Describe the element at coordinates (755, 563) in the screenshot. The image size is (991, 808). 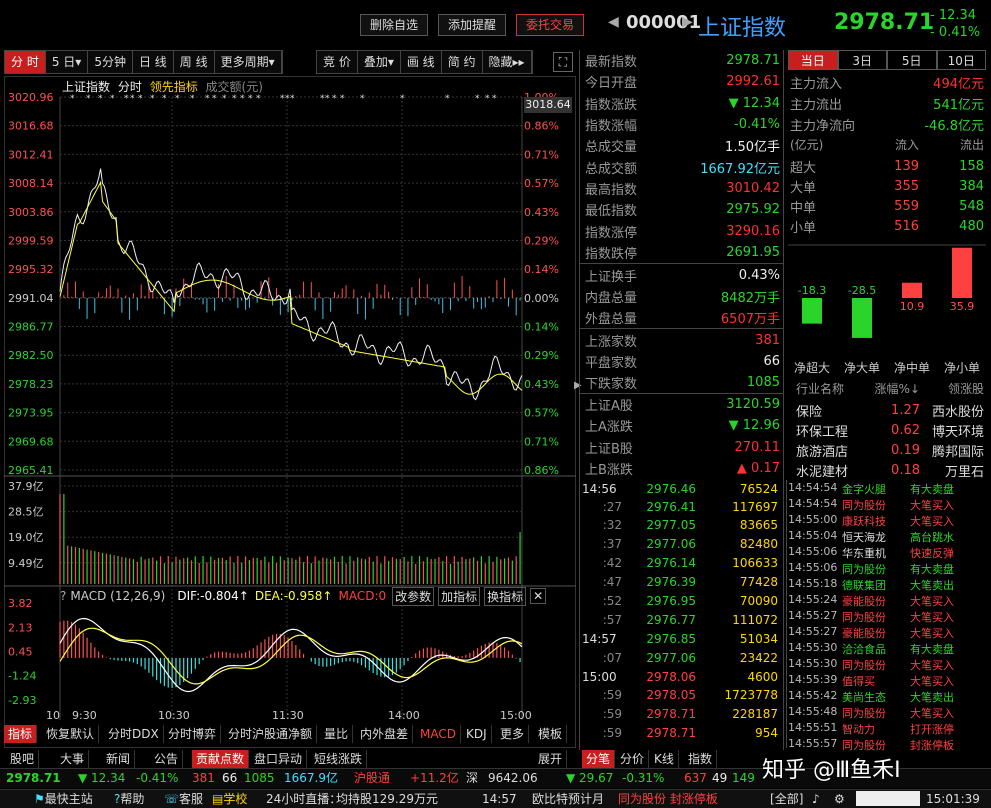
I see `tick-volume: 106633` at that location.